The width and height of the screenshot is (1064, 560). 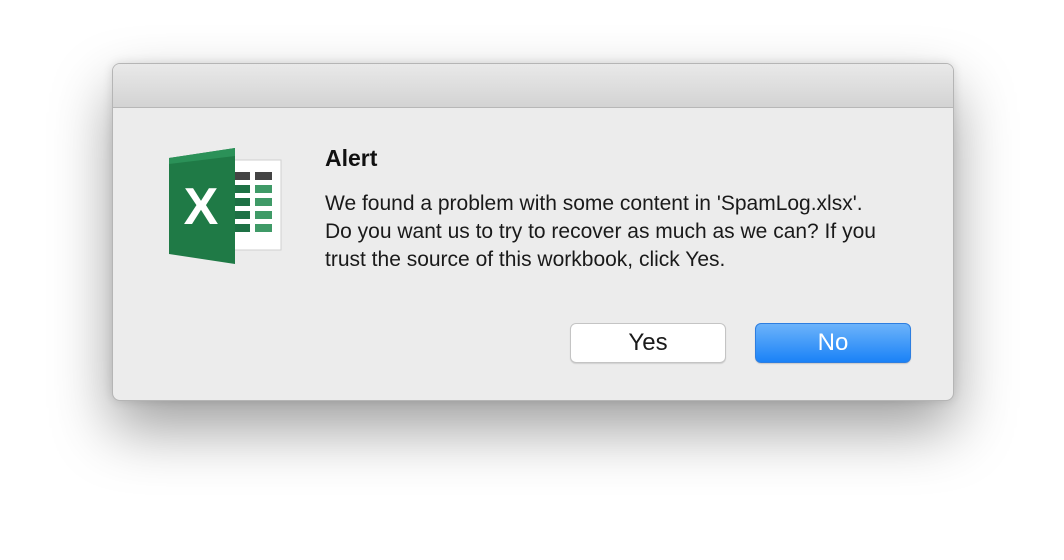 I want to click on yes-button: Yes, so click(x=648, y=343).